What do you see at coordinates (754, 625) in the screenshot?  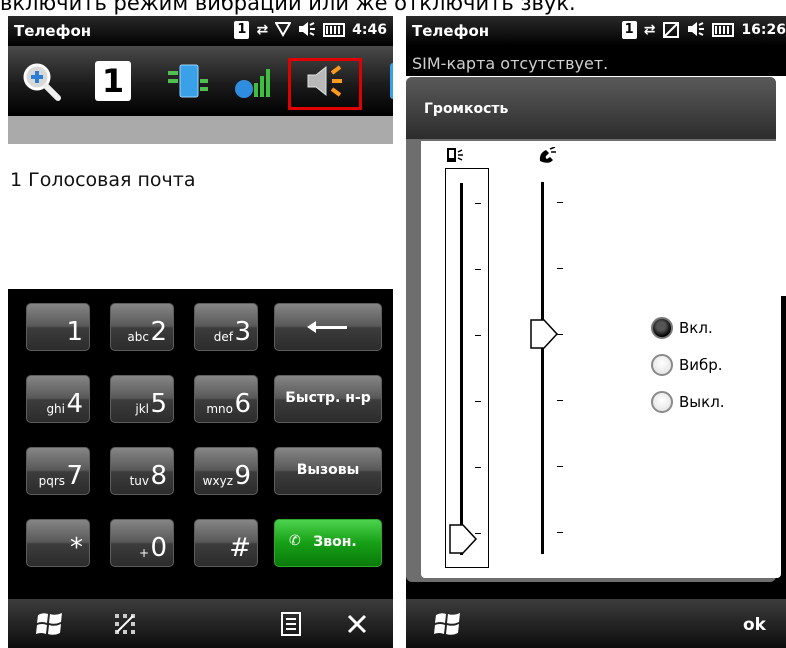 I see `ok-button: ok` at bounding box center [754, 625].